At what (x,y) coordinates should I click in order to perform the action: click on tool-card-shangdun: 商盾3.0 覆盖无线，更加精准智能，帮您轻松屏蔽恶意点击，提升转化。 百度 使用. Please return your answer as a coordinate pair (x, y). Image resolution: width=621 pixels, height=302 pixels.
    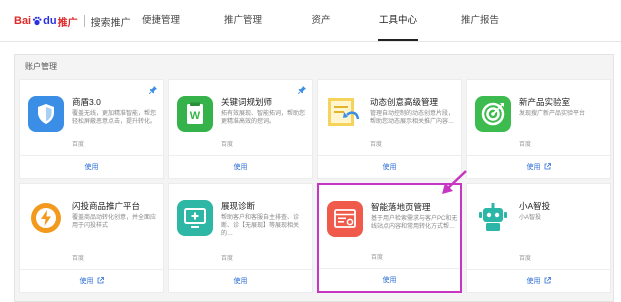
    Looking at the image, I should click on (91, 129).